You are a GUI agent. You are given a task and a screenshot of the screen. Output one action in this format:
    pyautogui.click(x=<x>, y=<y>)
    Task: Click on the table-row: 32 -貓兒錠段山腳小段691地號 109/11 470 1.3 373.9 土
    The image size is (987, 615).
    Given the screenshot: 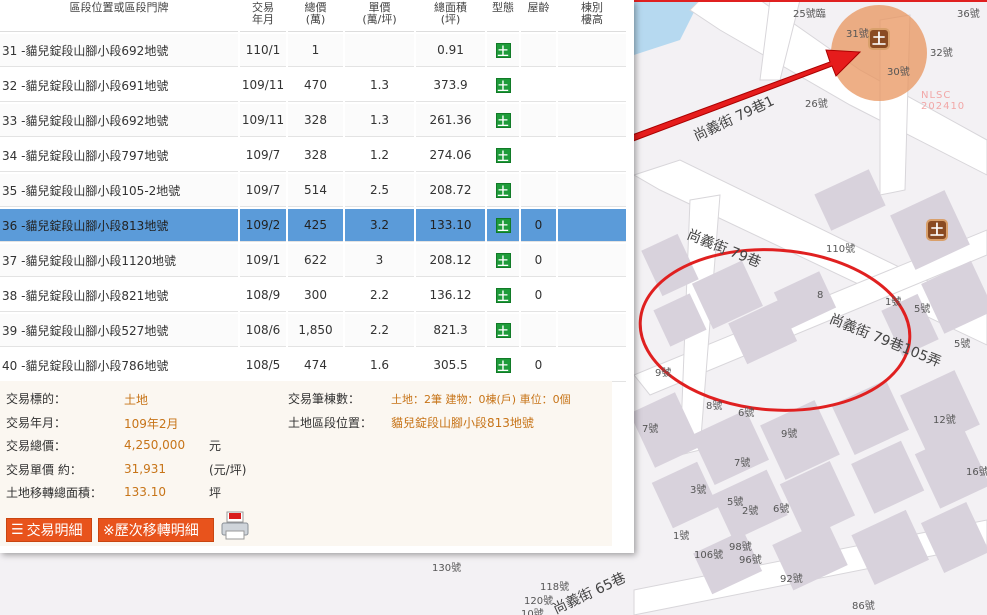 What is the action you would take?
    pyautogui.click(x=313, y=85)
    